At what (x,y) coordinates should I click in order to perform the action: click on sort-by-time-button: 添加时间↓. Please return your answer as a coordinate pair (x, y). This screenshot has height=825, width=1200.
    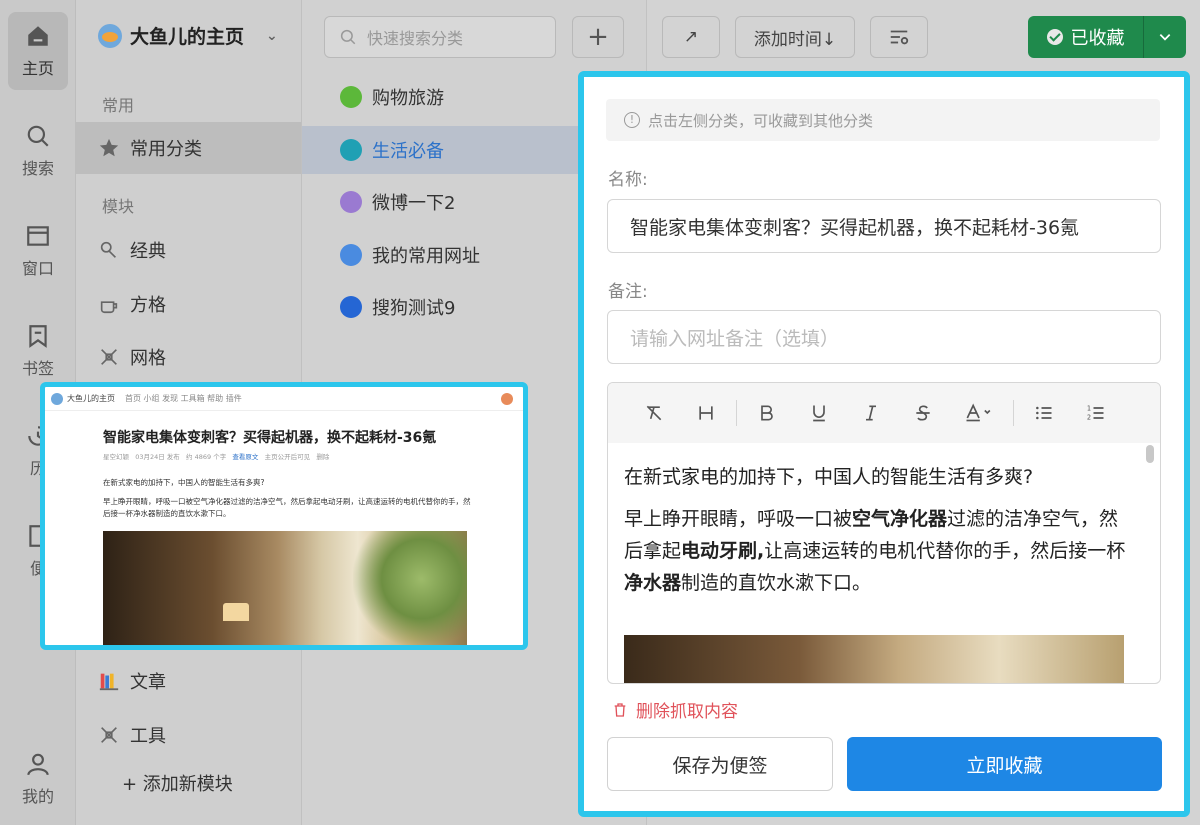
    Looking at the image, I should click on (795, 37).